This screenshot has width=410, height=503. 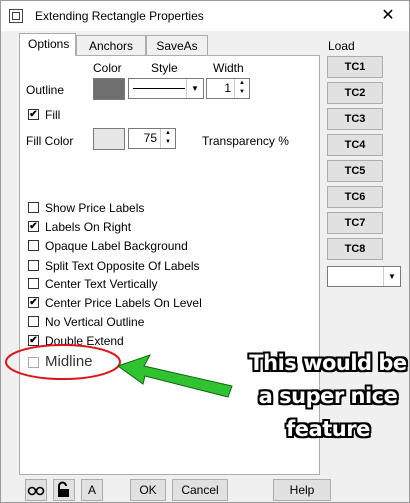 I want to click on annotation-line-1: This would be, so click(x=328, y=363).